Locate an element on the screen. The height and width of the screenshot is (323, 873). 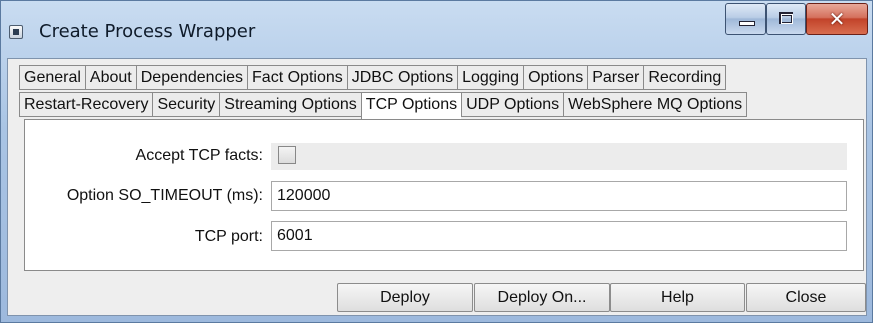
maximize-button is located at coordinates (786, 19).